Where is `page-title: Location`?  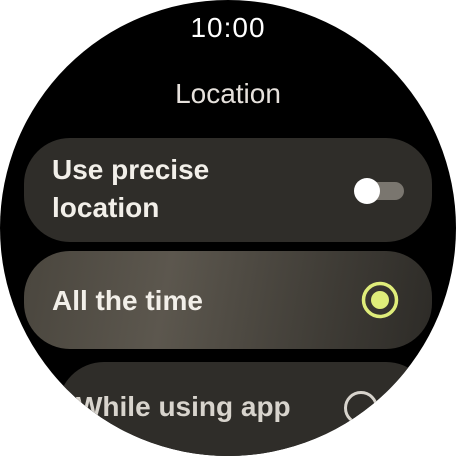
page-title: Location is located at coordinates (228, 93).